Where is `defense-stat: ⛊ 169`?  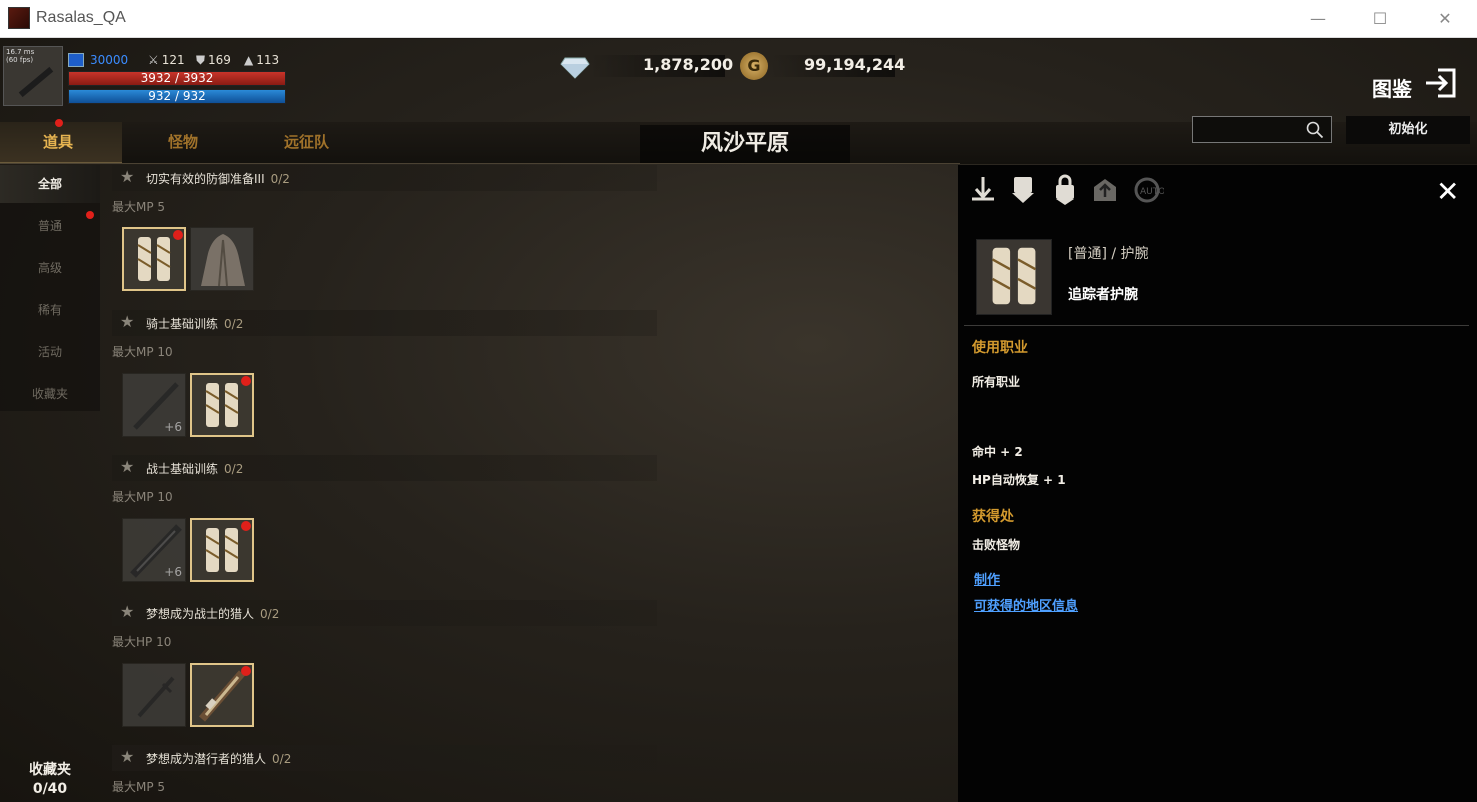
defense-stat: ⛊ 169 is located at coordinates (213, 60).